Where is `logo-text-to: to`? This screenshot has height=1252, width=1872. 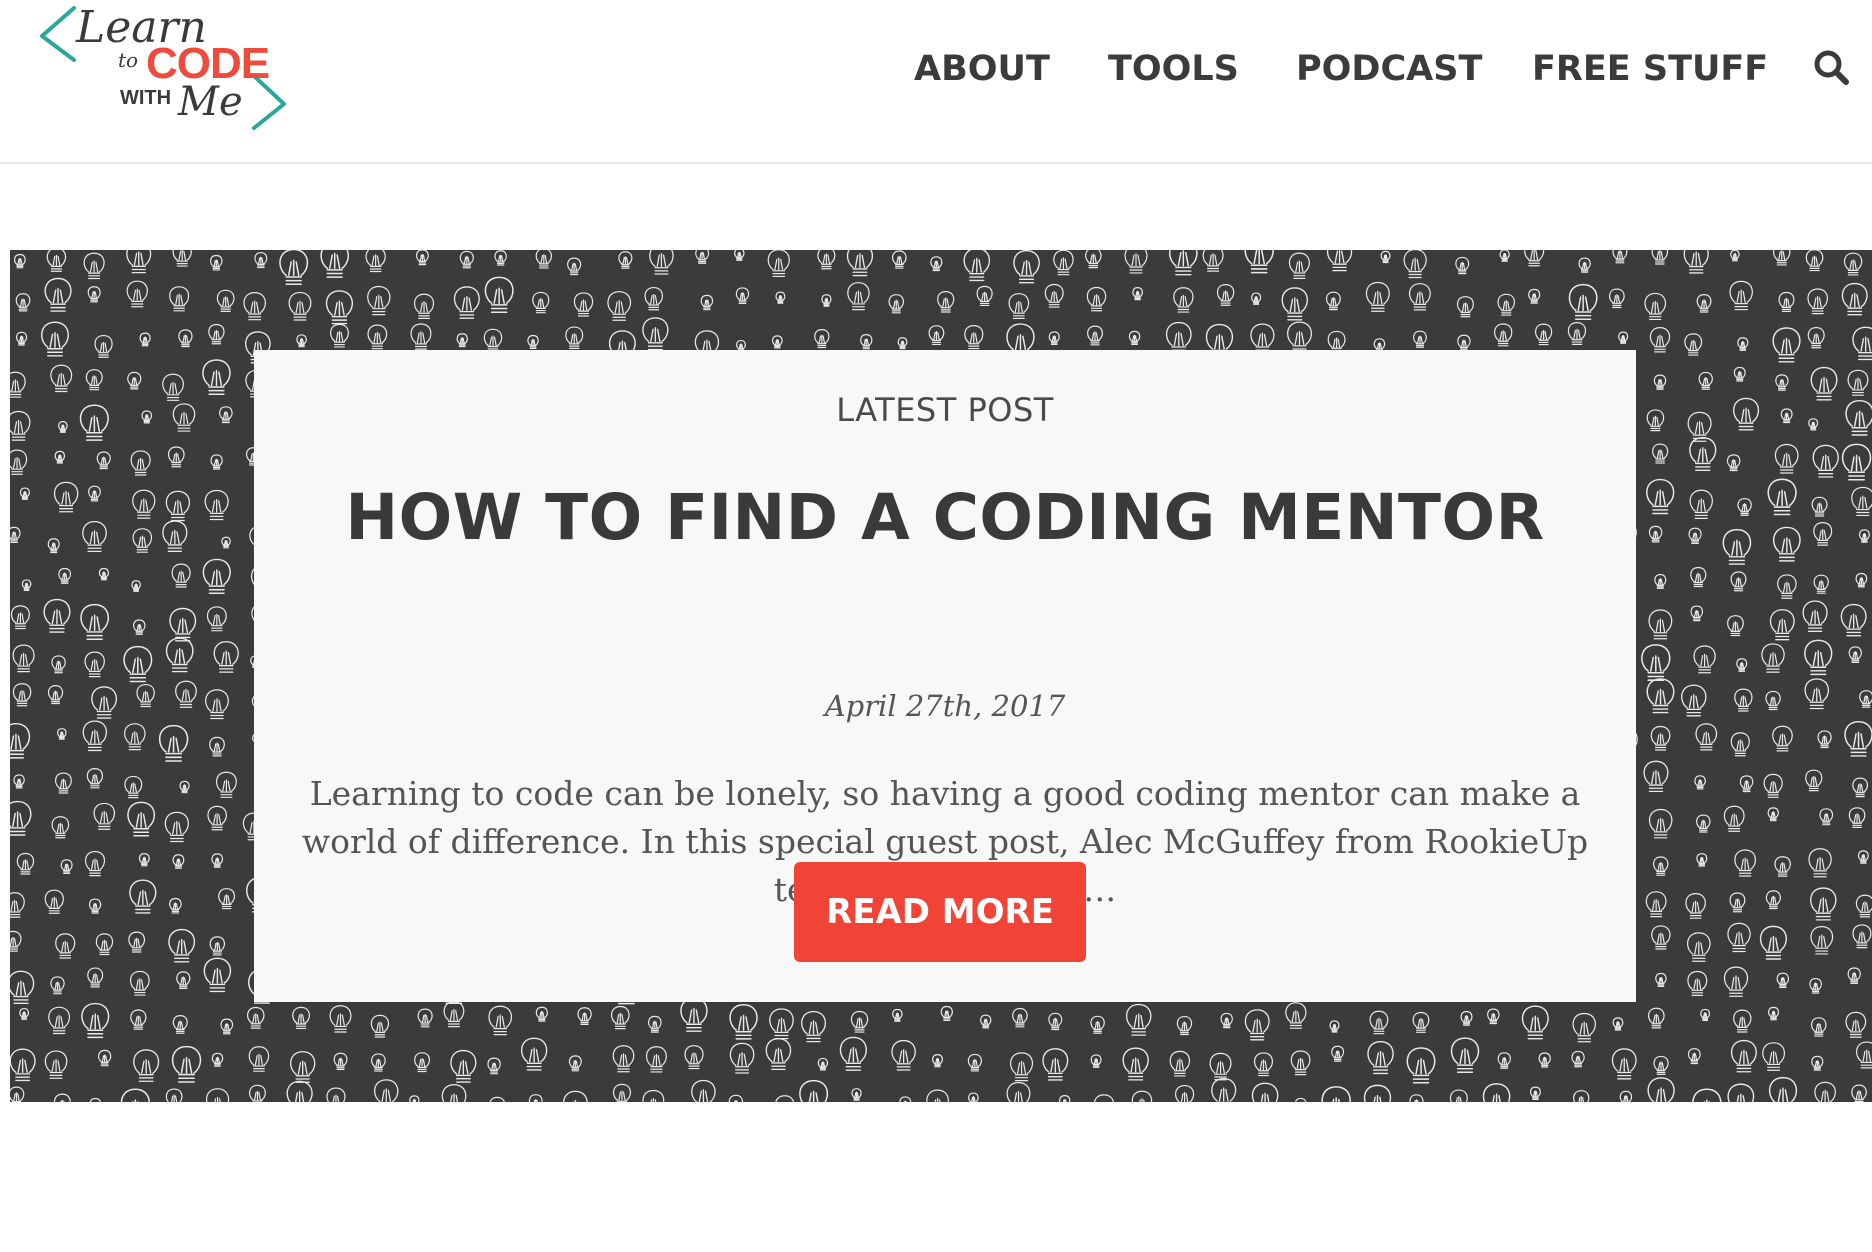
logo-text-to: to is located at coordinates (128, 60).